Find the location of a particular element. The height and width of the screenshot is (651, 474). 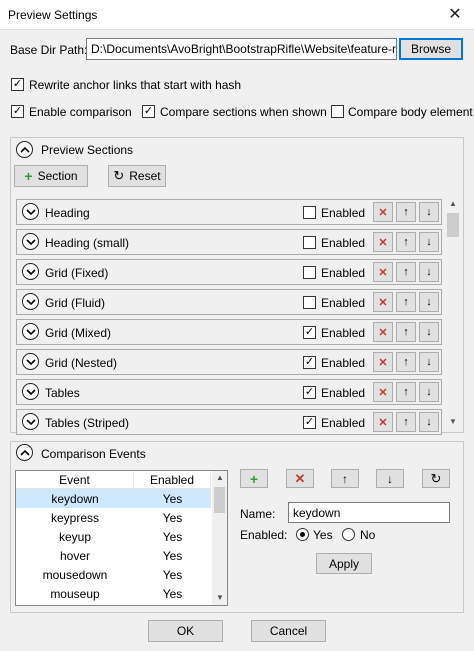

section-row: Heading Enabled ✕ ↑ ↓ is located at coordinates (229, 212).